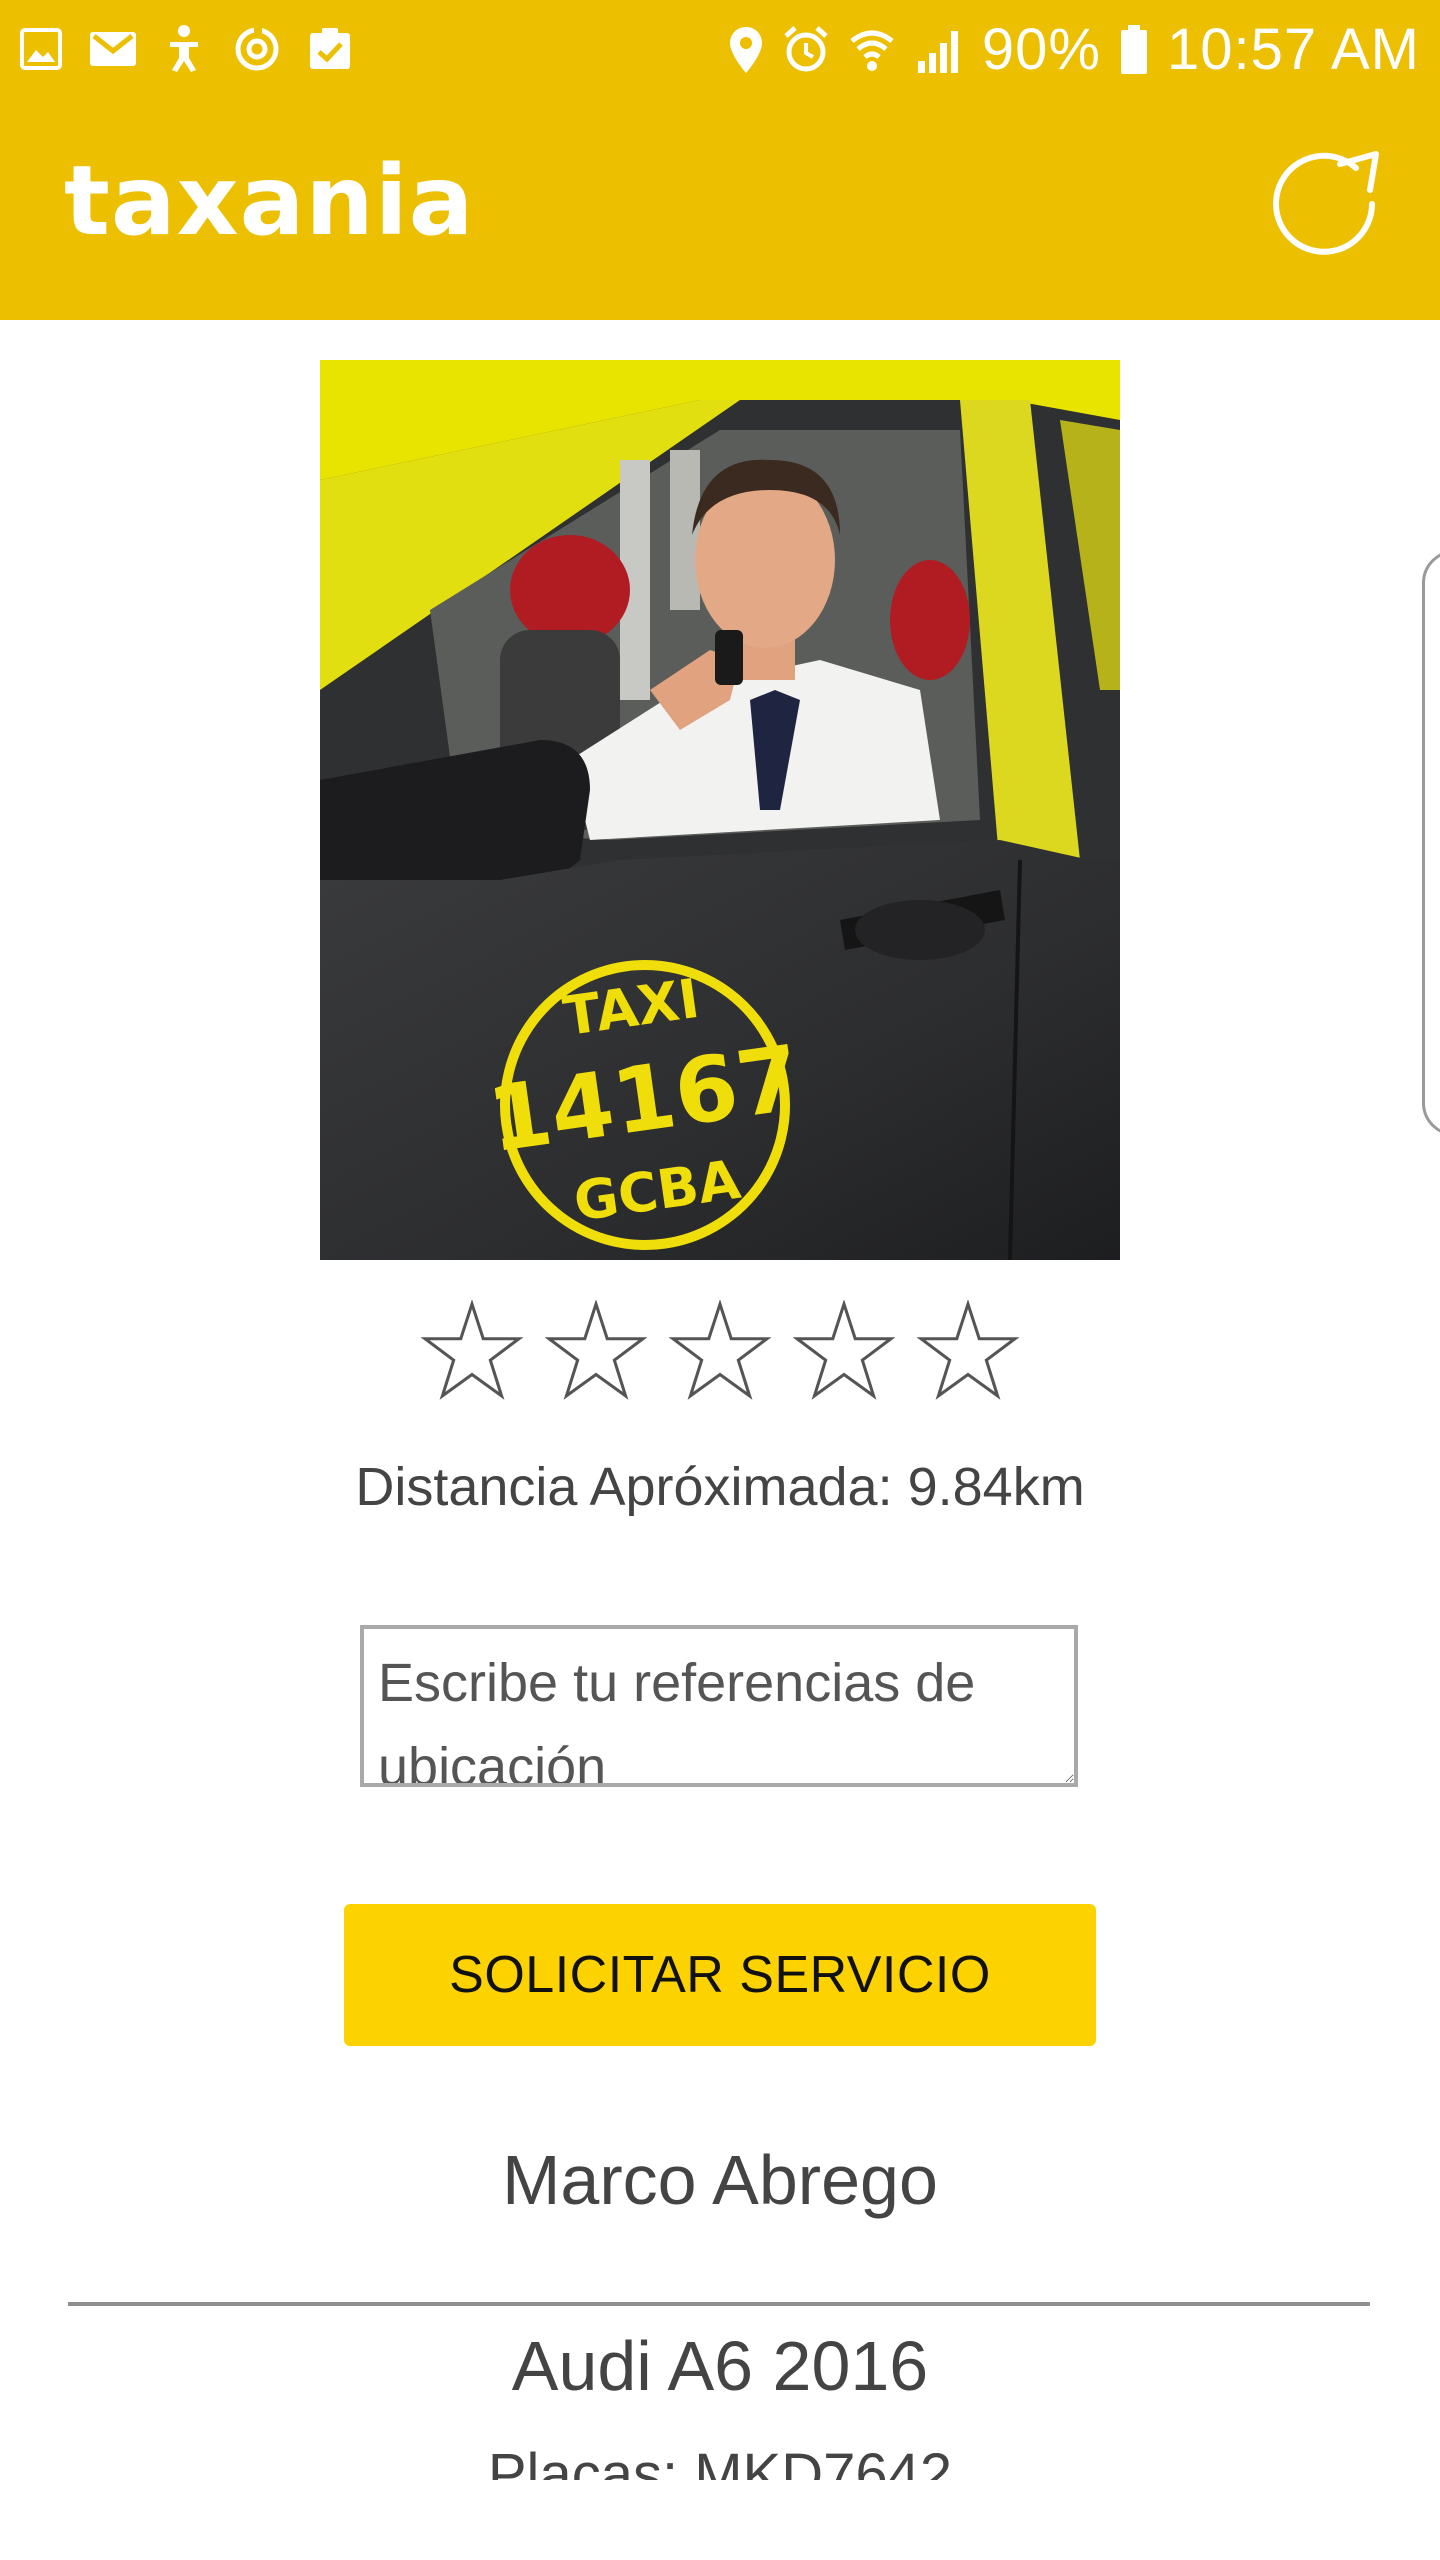 This screenshot has height=2560, width=1440. I want to click on location-reference-input, so click(719, 1706).